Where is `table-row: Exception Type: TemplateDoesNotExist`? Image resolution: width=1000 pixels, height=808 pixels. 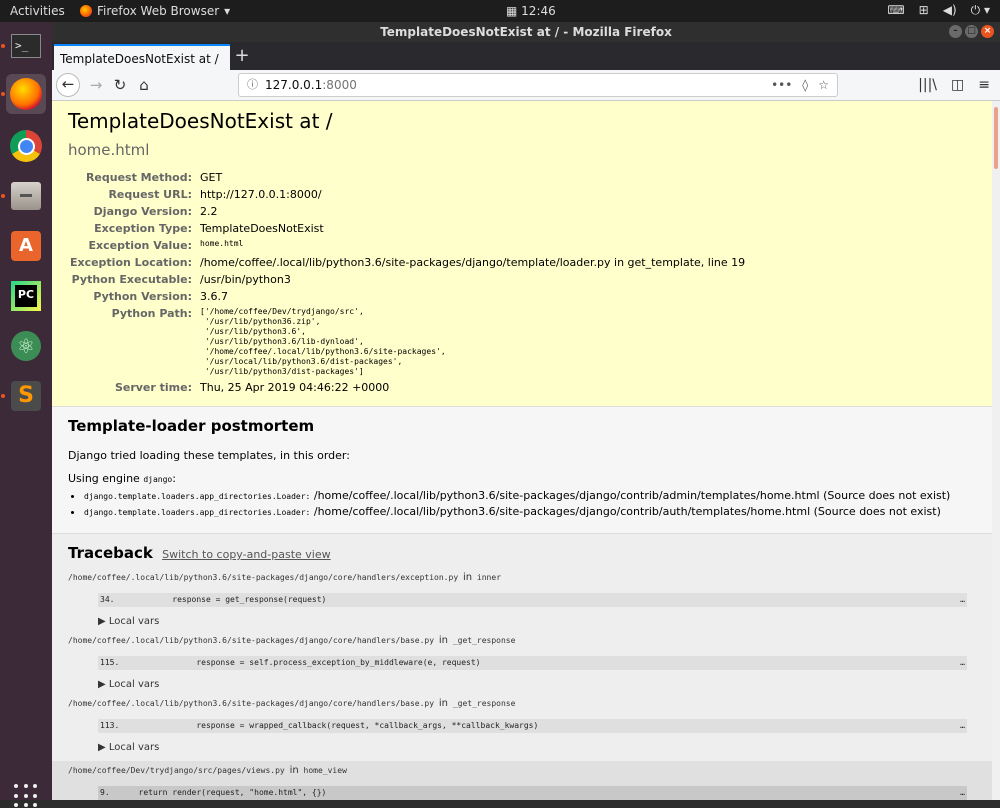 table-row: Exception Type: TemplateDoesNotExist is located at coordinates (406, 228).